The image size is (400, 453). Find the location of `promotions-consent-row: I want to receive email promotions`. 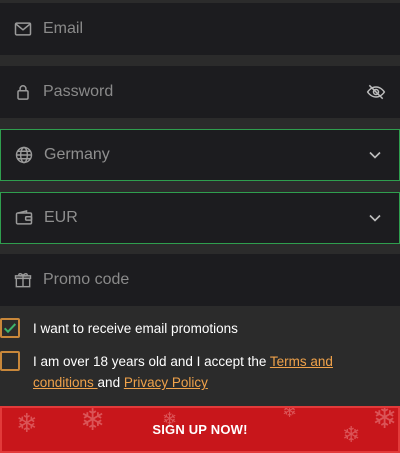

promotions-consent-row: I want to receive email promotions is located at coordinates (119, 328).